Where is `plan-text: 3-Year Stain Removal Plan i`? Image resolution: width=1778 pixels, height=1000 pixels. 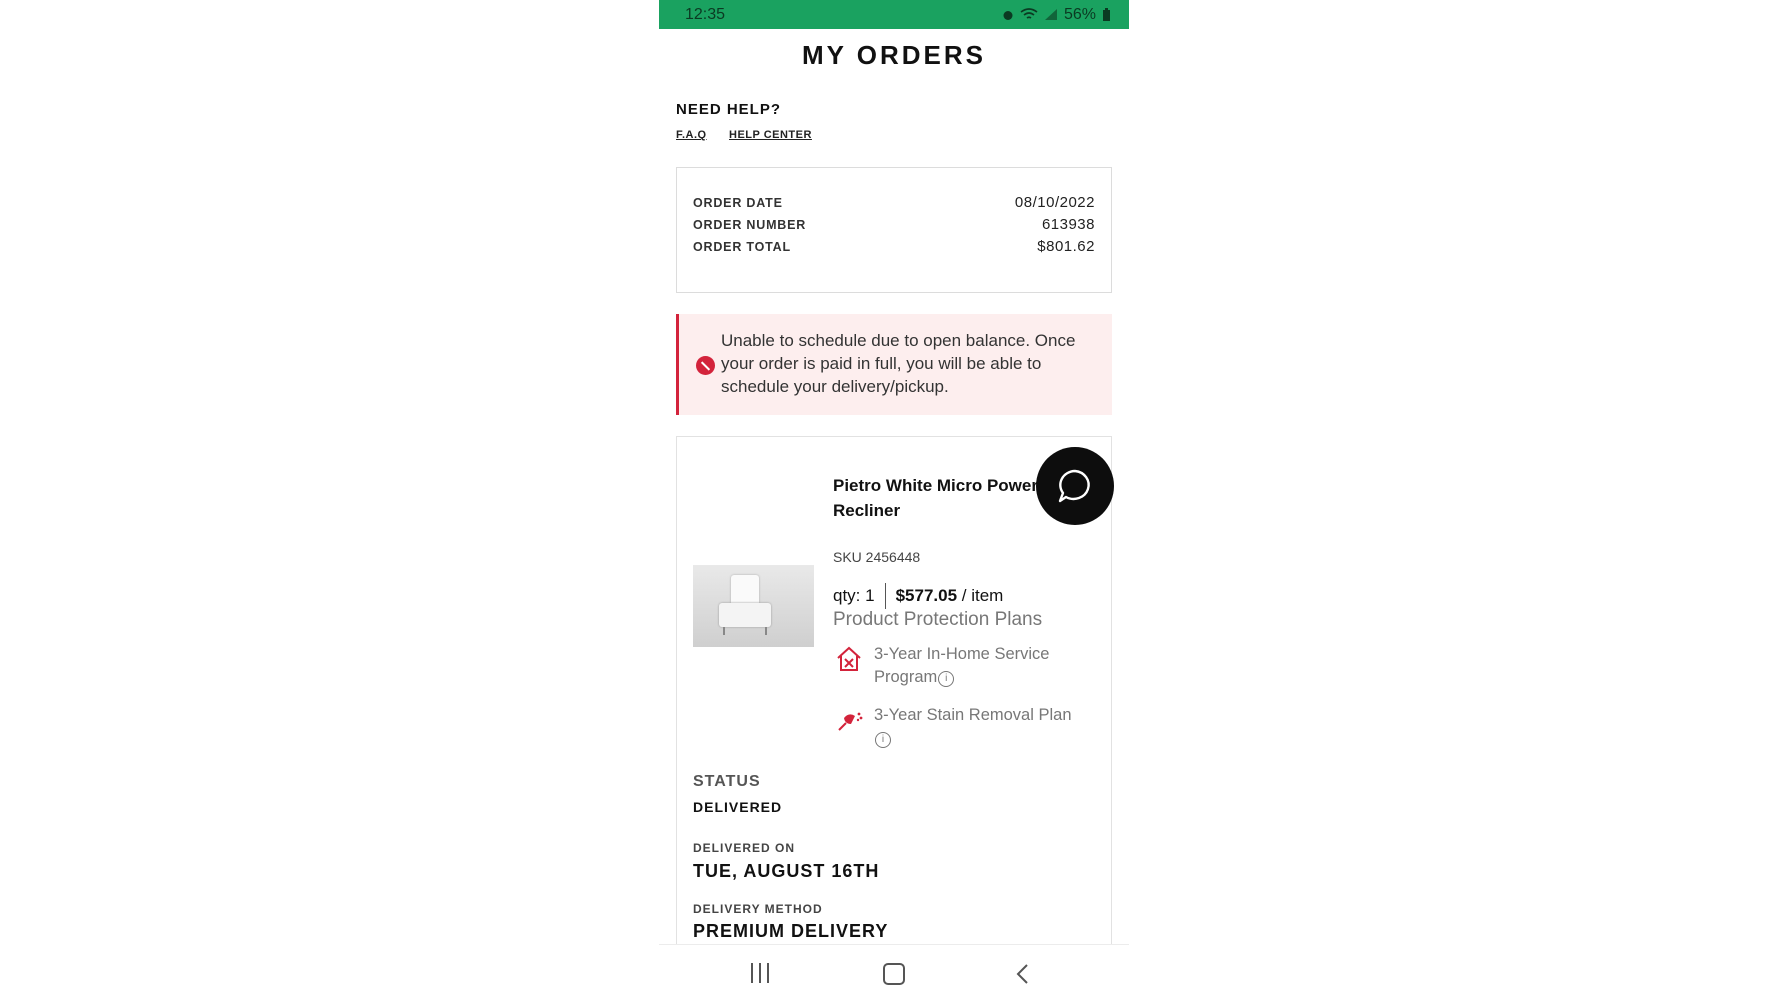
plan-text: 3-Year Stain Removal Plan i is located at coordinates (974, 727).